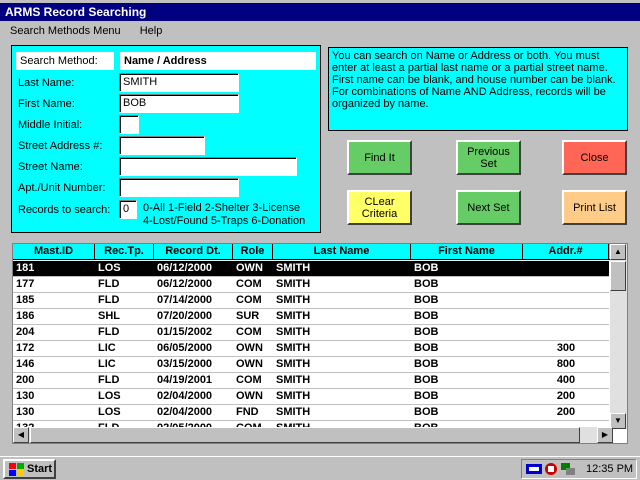 The height and width of the screenshot is (480, 640). Describe the element at coordinates (311, 269) in the screenshot. I see `table-row: 181 LOS 06/12/2000 OWN SMITH BOB` at that location.